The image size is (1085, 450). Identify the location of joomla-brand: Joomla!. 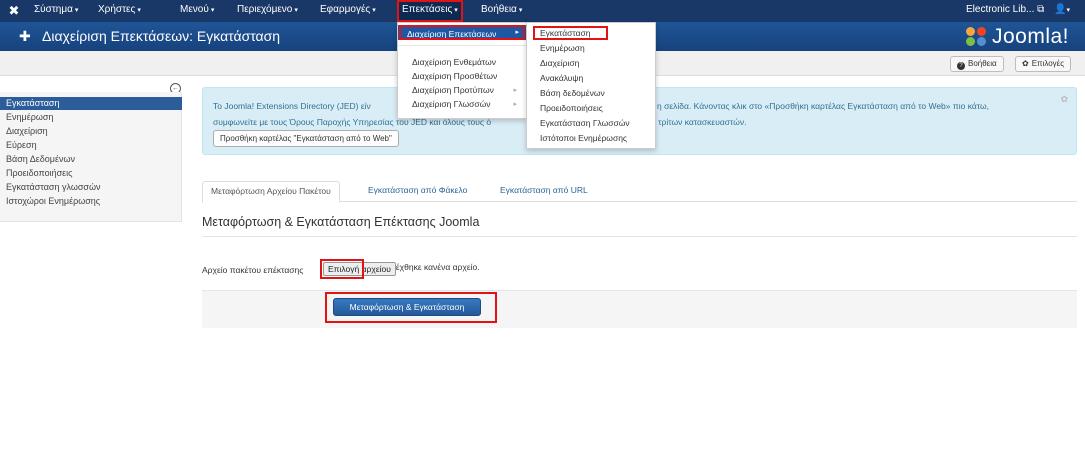
(1017, 36).